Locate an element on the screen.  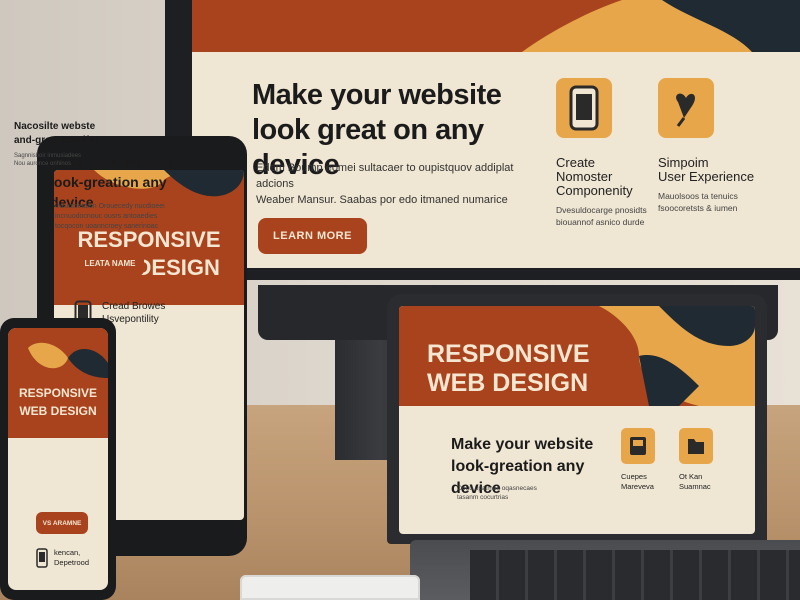
laptop-banner-title: RESPONSIVE WEB DESIGN is located at coordinates (508, 368).